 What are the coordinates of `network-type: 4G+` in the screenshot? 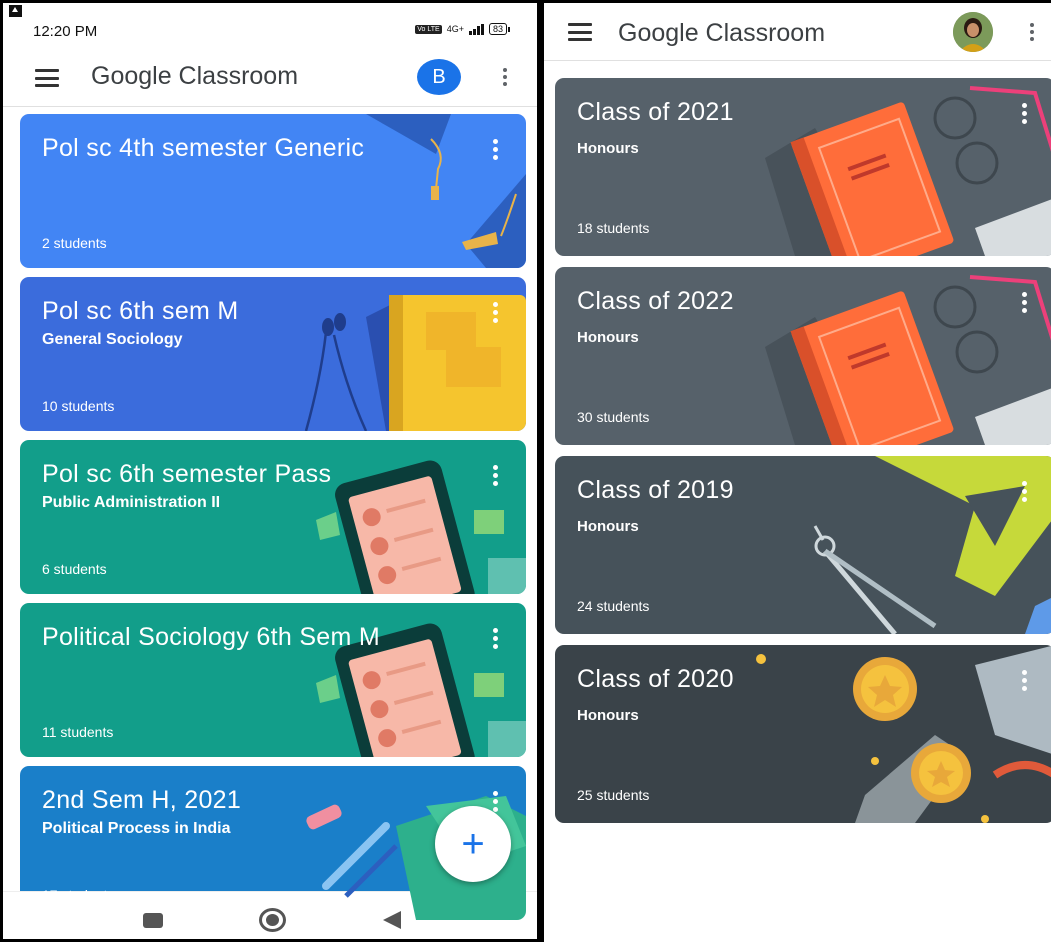 It's located at (455, 29).